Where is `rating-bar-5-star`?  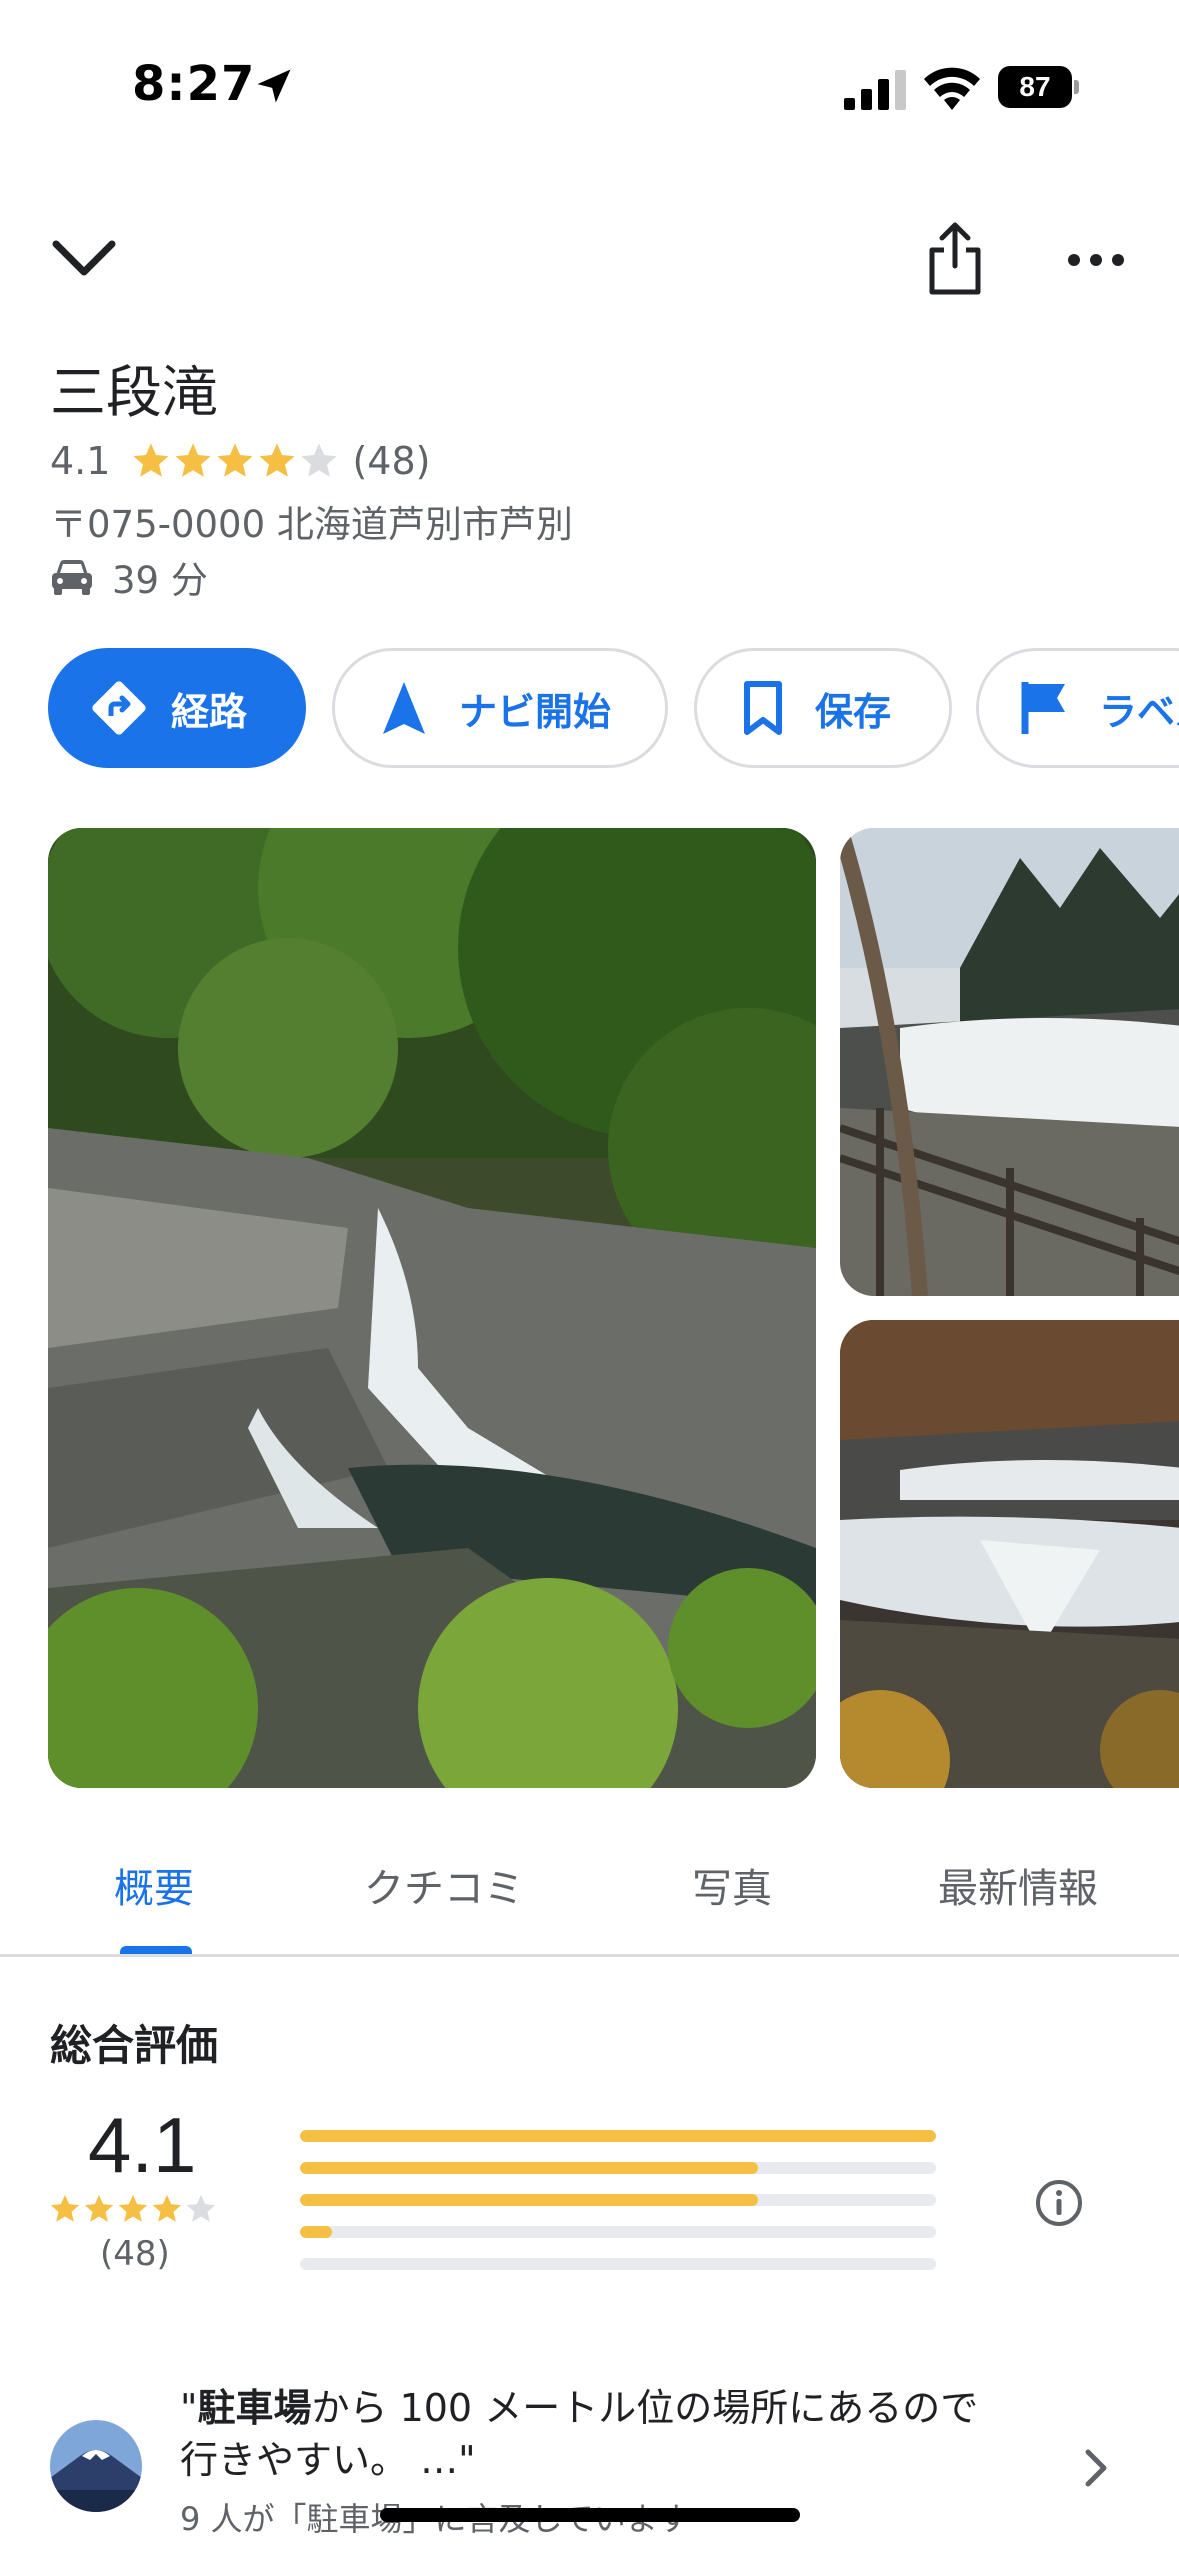 rating-bar-5-star is located at coordinates (618, 2136).